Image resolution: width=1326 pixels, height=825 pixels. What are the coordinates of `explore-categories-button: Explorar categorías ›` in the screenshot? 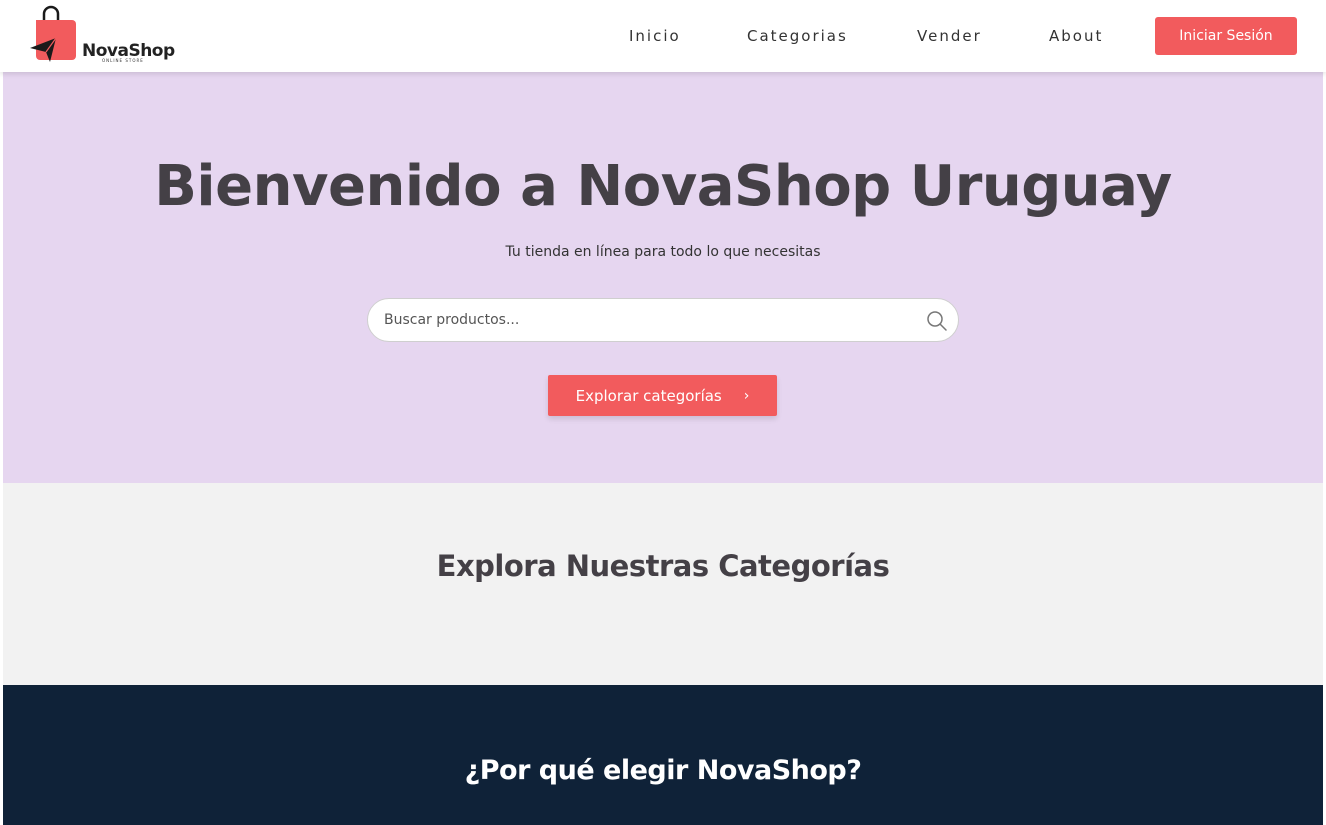 It's located at (662, 395).